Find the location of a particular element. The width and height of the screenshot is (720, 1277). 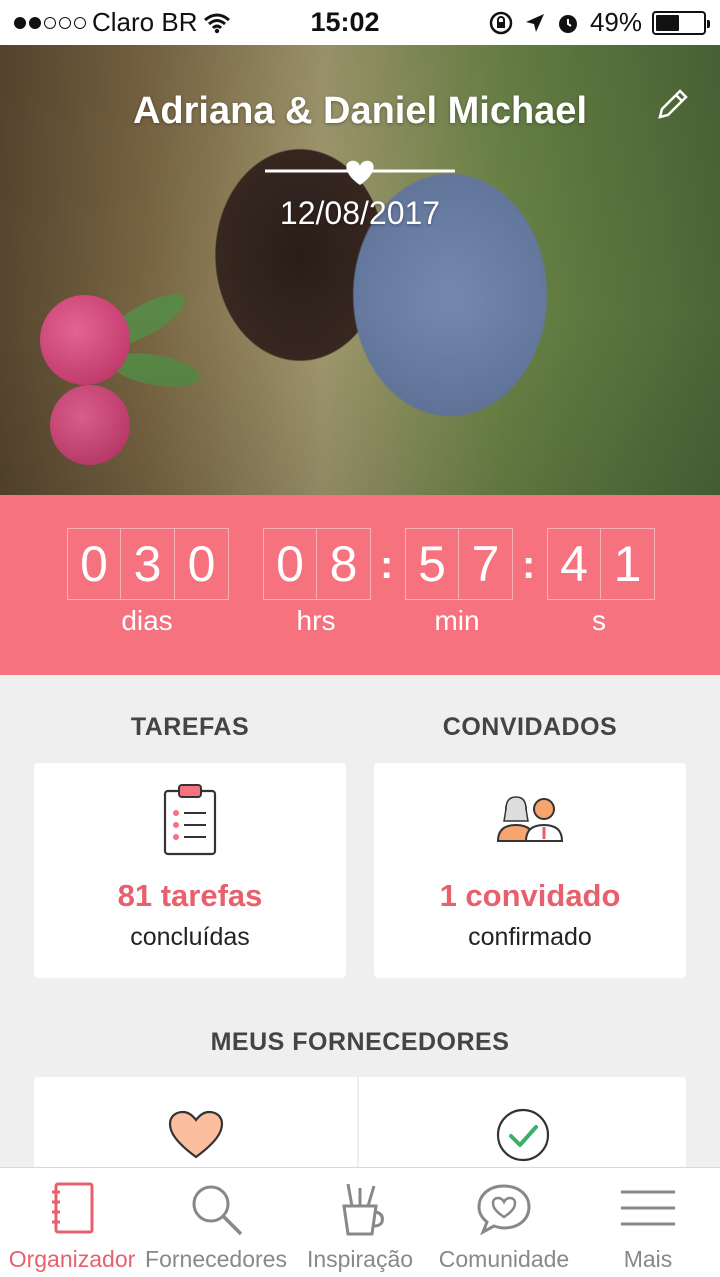

tab-fornecedores: Fornecedores is located at coordinates (216, 1222).